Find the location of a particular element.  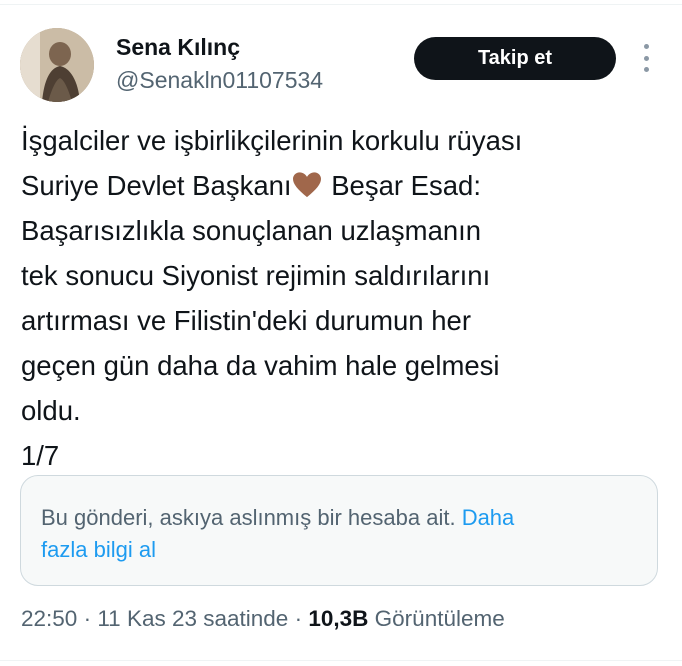

views-label: Görüntüleme is located at coordinates (439, 618).